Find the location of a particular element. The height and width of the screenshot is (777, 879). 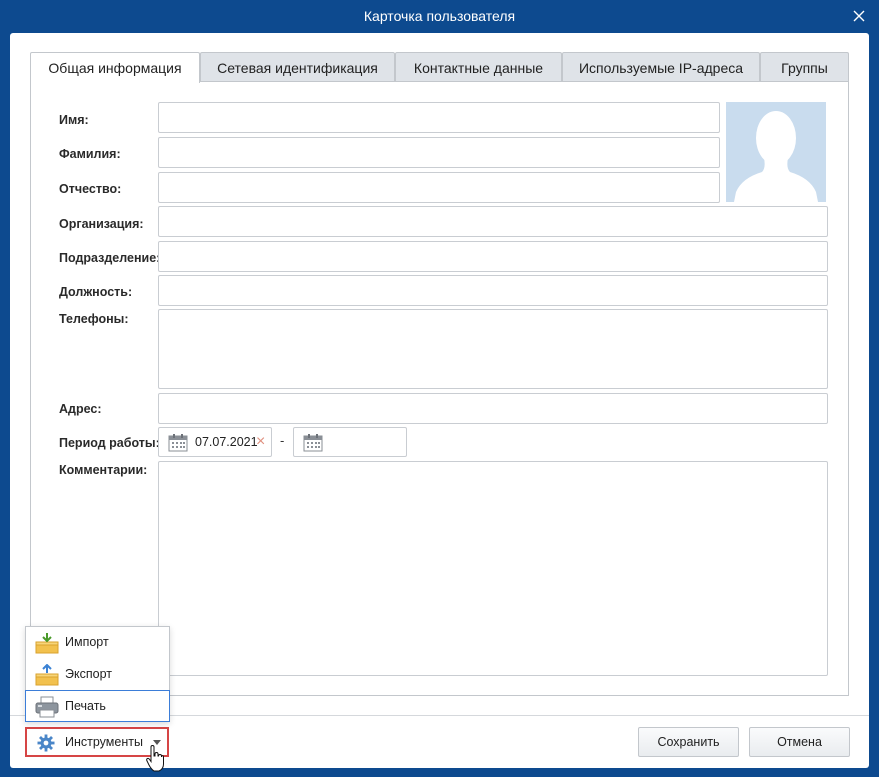

user-photo-placeholder is located at coordinates (776, 152).